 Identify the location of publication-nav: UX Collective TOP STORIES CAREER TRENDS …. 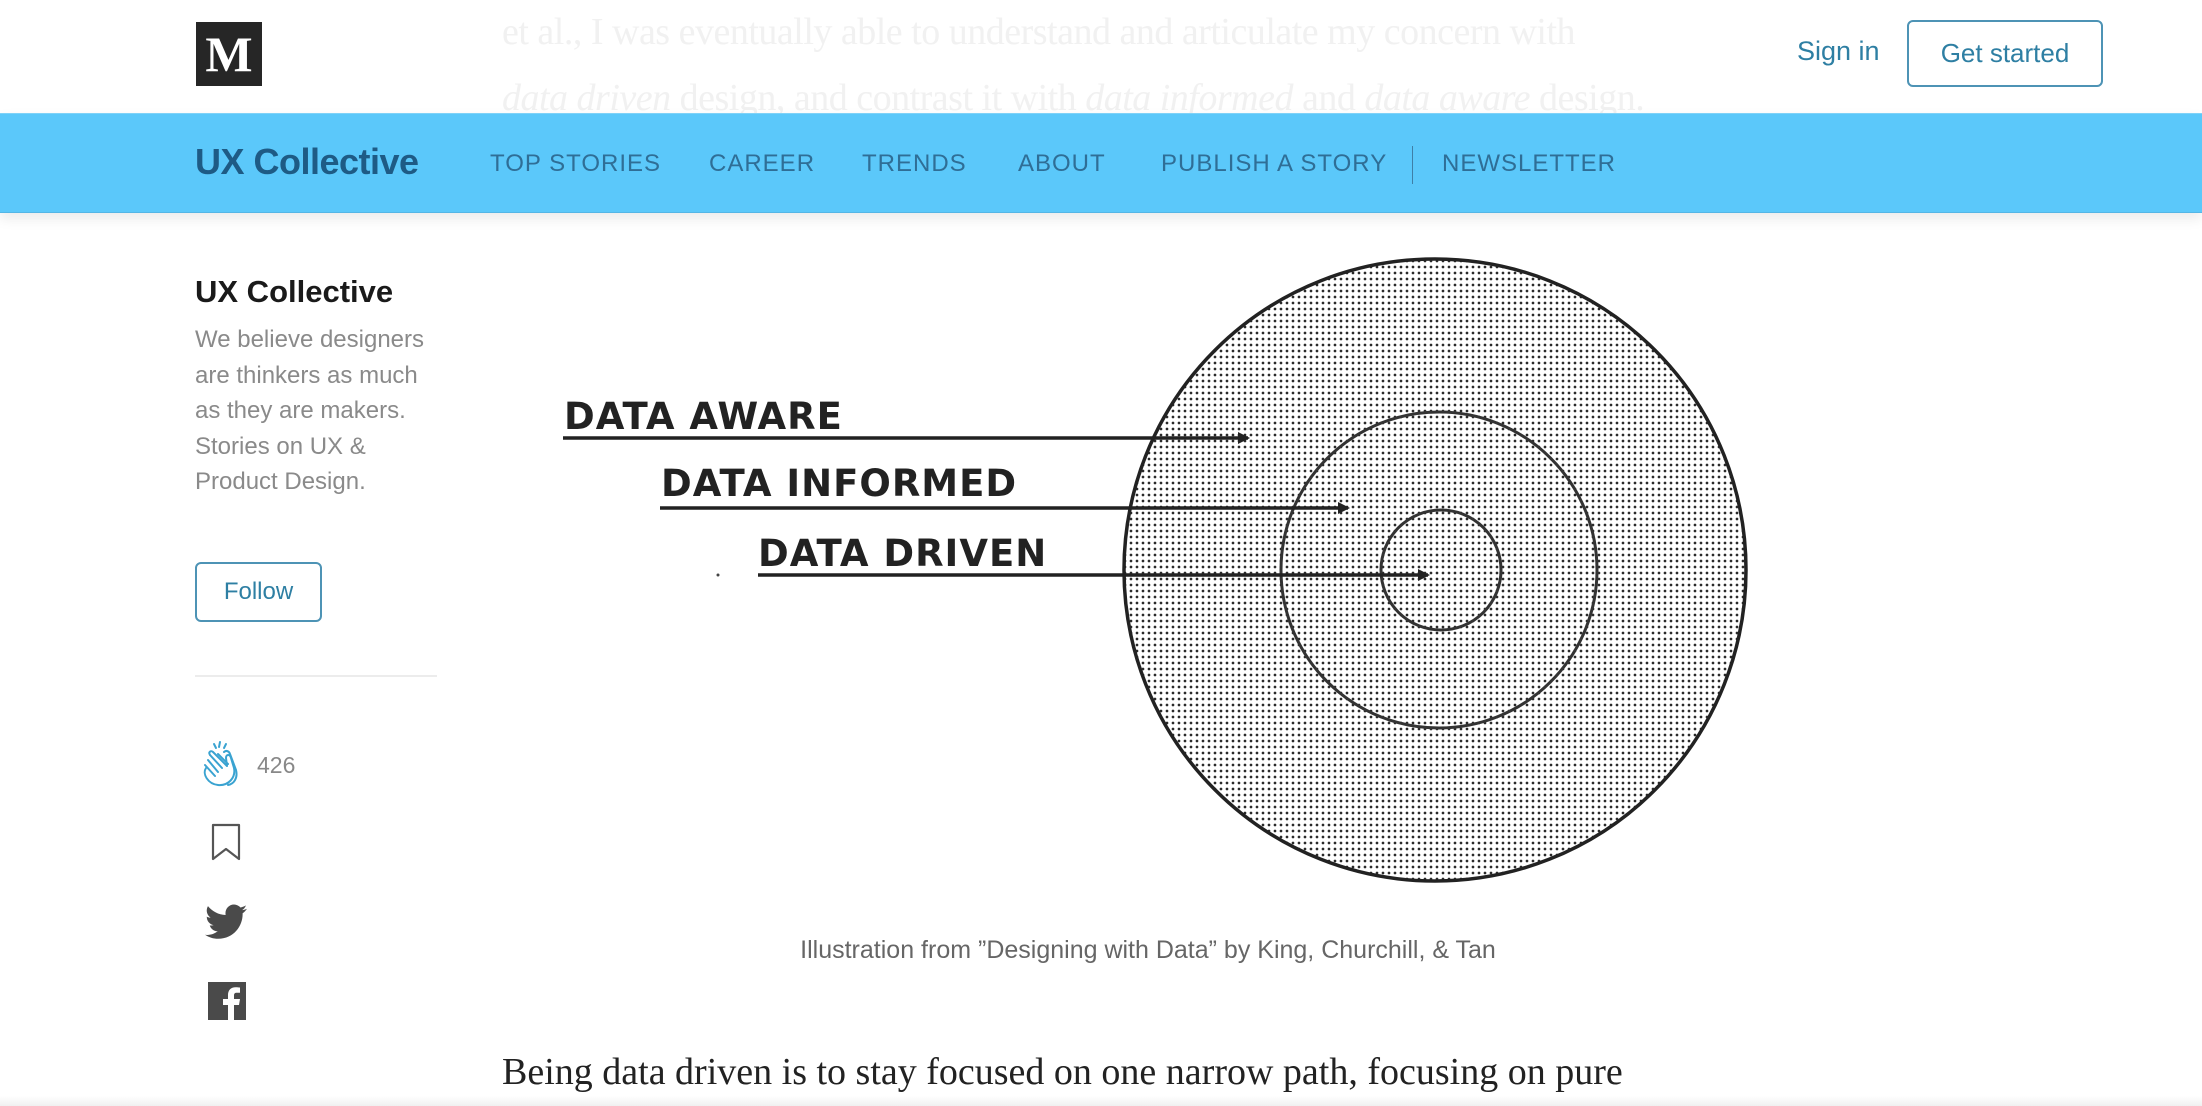
(1101, 163).